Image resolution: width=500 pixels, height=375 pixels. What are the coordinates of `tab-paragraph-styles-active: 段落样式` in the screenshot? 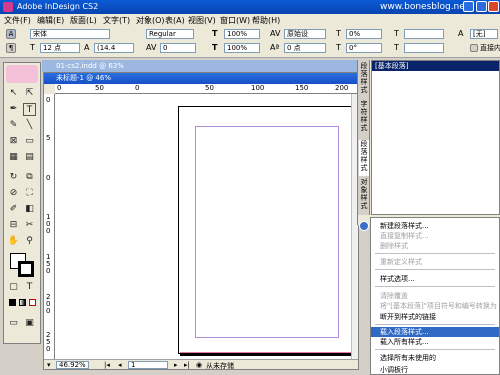 It's located at (364, 158).